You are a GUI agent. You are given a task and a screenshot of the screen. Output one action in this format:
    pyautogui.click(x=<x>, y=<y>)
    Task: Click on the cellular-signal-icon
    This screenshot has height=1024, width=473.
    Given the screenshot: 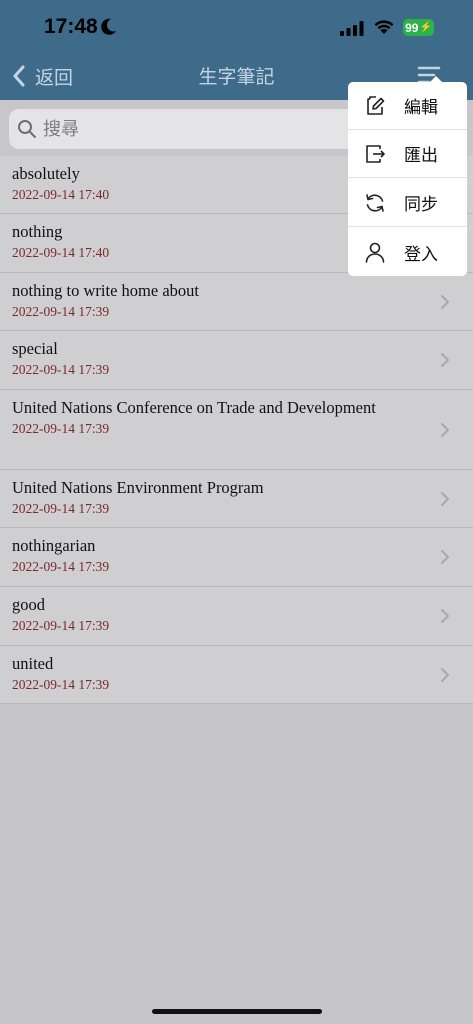 What is the action you would take?
    pyautogui.click(x=352, y=28)
    